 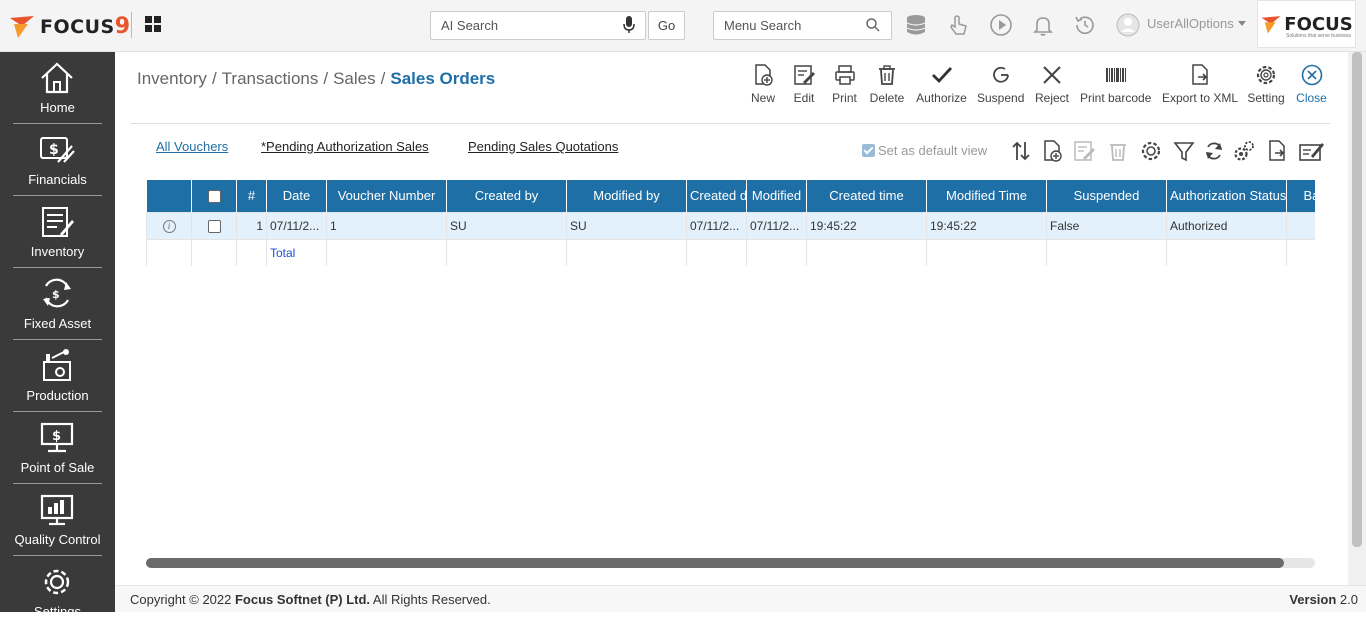 I want to click on header-authorization-status: Authorization Status, so click(x=1226, y=196).